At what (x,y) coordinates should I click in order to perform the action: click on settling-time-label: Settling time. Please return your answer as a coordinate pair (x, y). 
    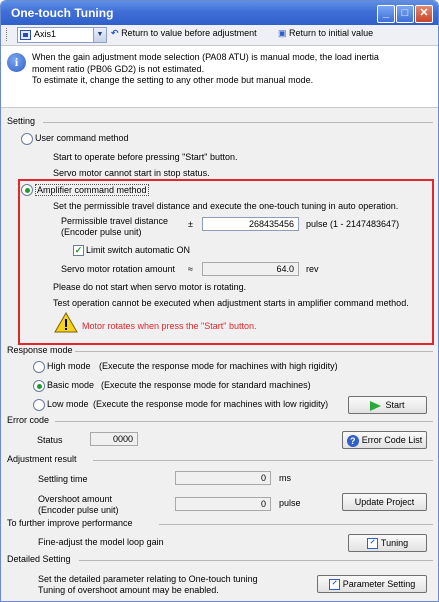
    Looking at the image, I should click on (63, 479).